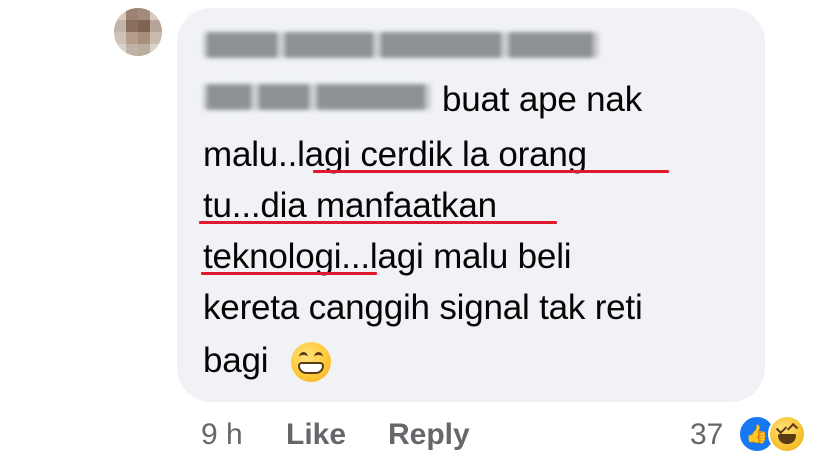 This screenshot has height=458, width=828. I want to click on reaction-count: 37, so click(706, 435).